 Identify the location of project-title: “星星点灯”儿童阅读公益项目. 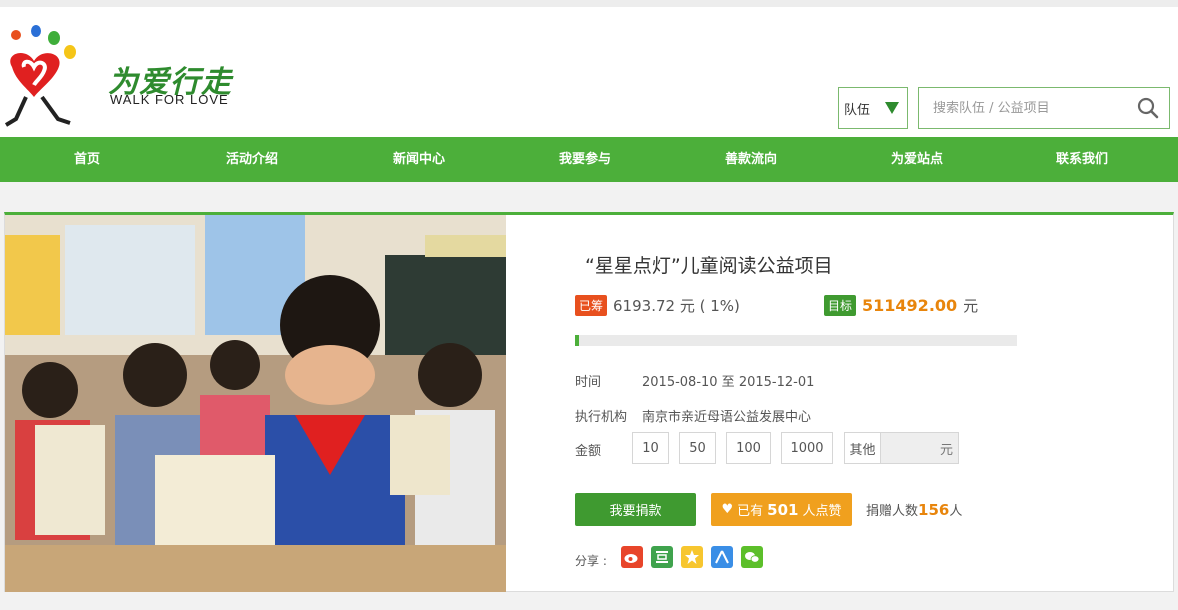
(709, 266).